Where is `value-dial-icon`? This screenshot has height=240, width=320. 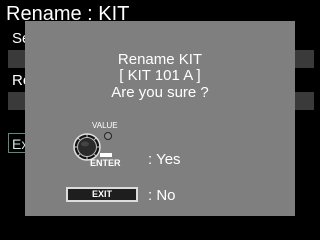 value-dial-icon is located at coordinates (87, 147).